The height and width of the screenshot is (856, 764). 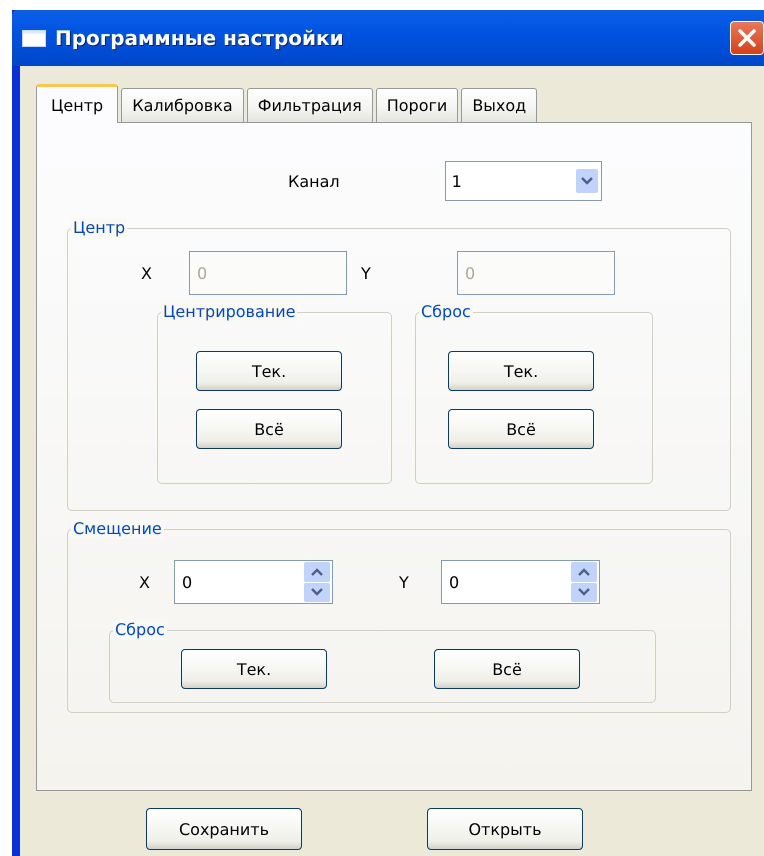 What do you see at coordinates (200, 38) in the screenshot?
I see `window-title: Программные настройки` at bounding box center [200, 38].